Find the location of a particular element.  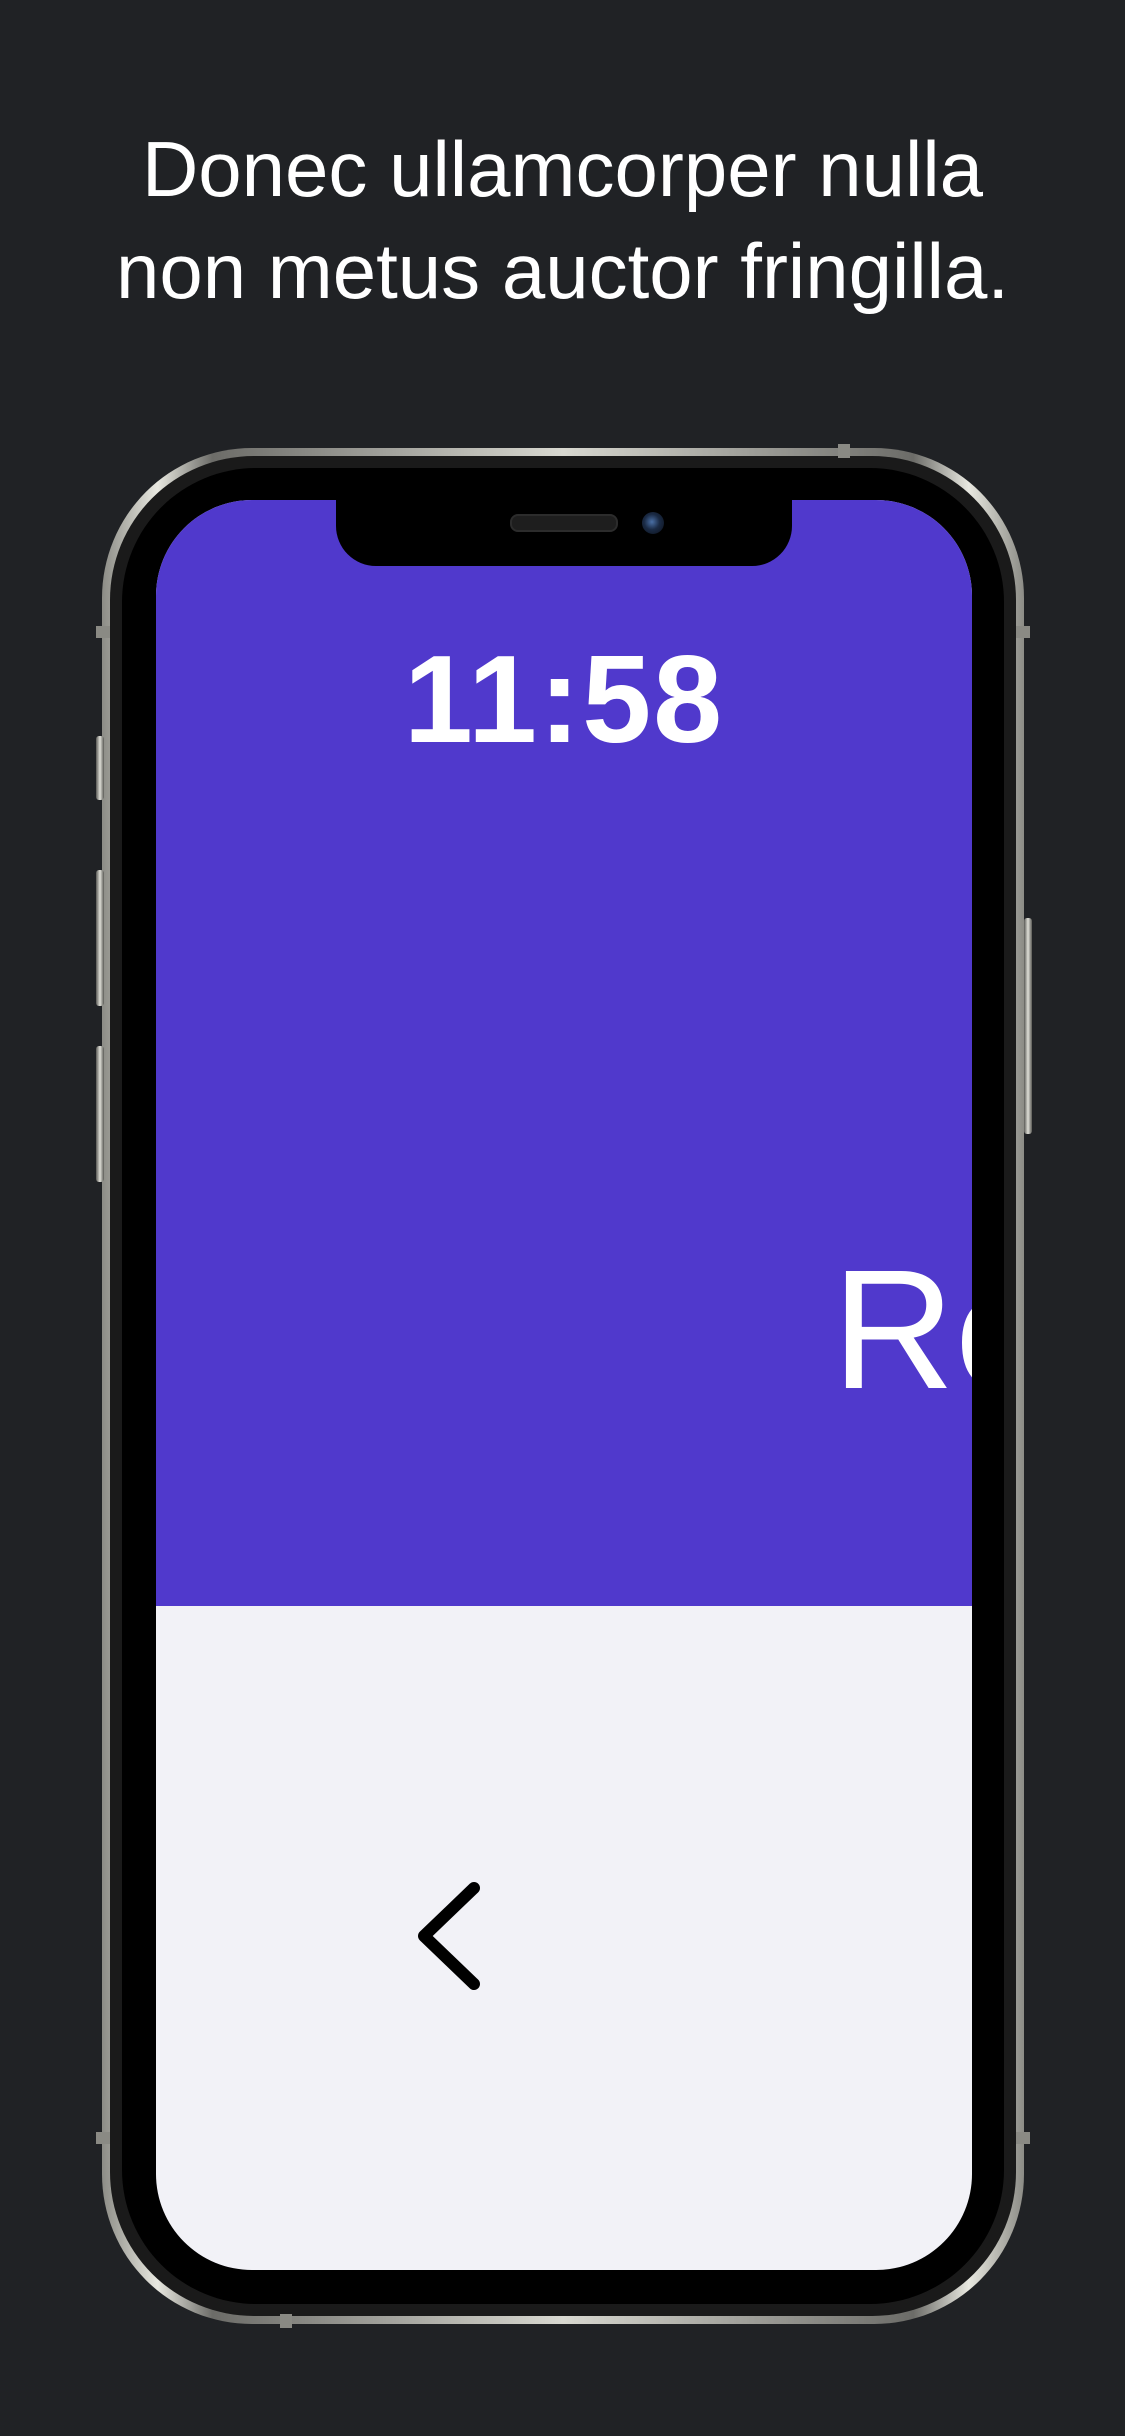

mute-switch is located at coordinates (100, 768).